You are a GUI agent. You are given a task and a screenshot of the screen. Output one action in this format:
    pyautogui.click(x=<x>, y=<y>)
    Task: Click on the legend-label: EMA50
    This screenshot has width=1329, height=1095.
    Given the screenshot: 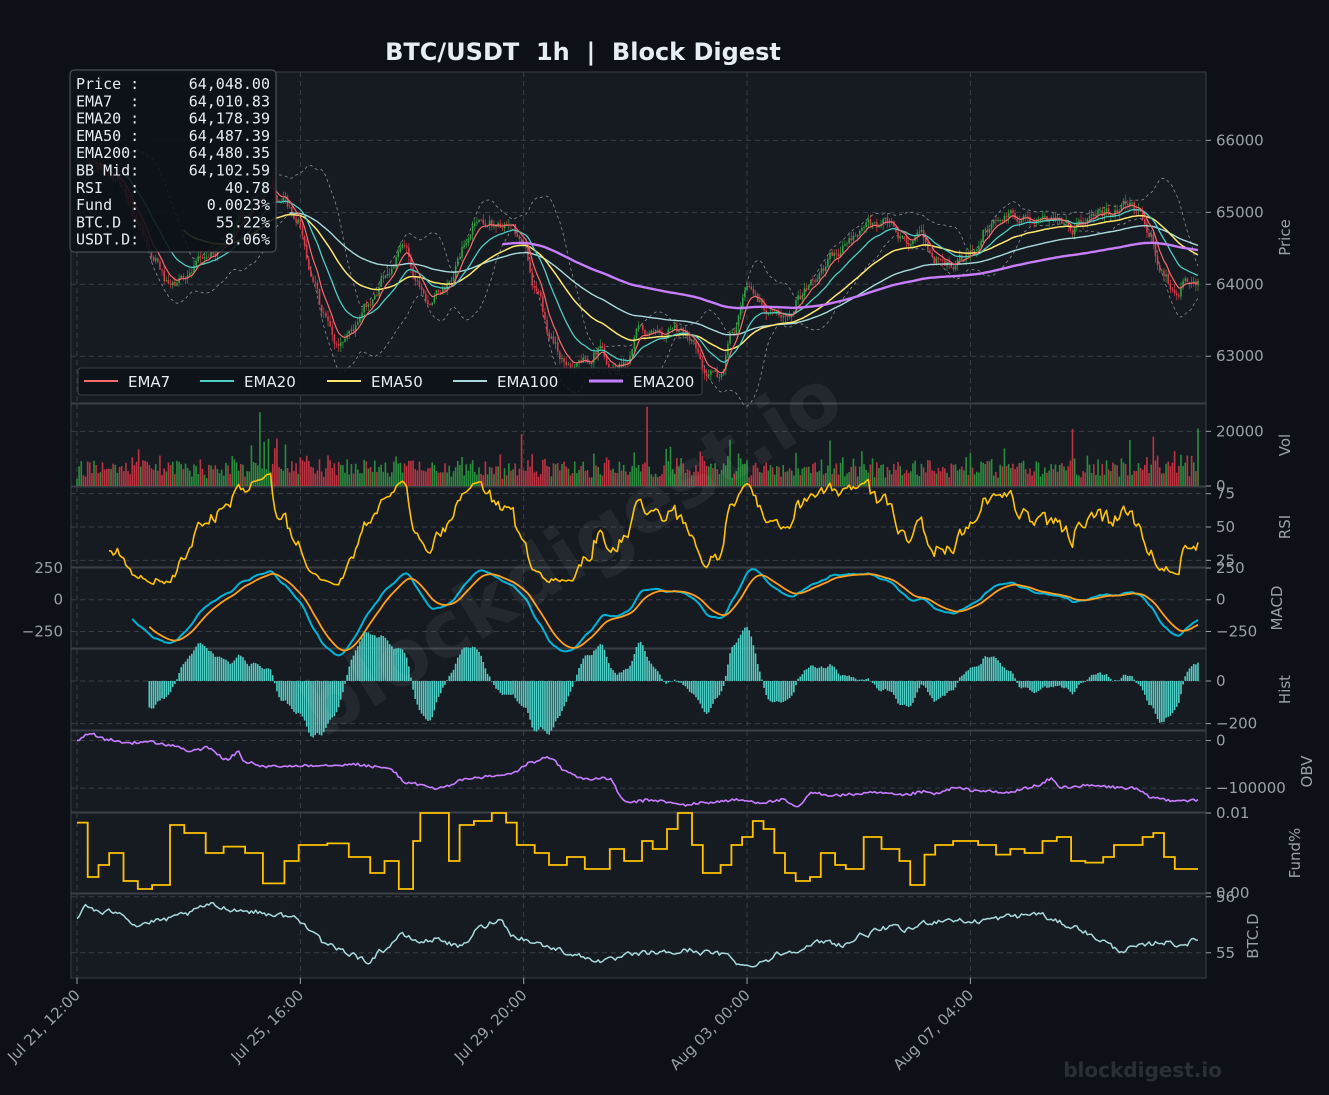 What is the action you would take?
    pyautogui.click(x=397, y=382)
    